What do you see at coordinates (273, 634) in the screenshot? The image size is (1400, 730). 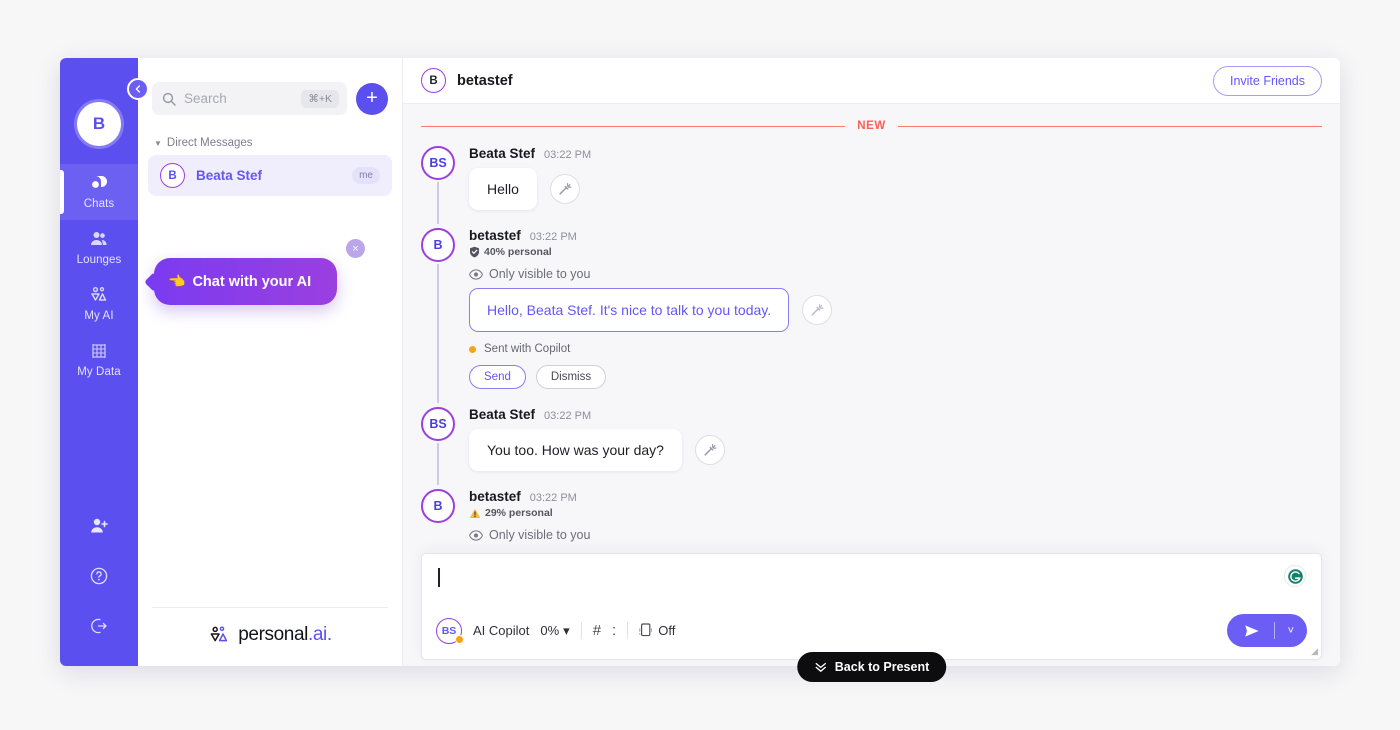 I see `brand-word: personal` at bounding box center [273, 634].